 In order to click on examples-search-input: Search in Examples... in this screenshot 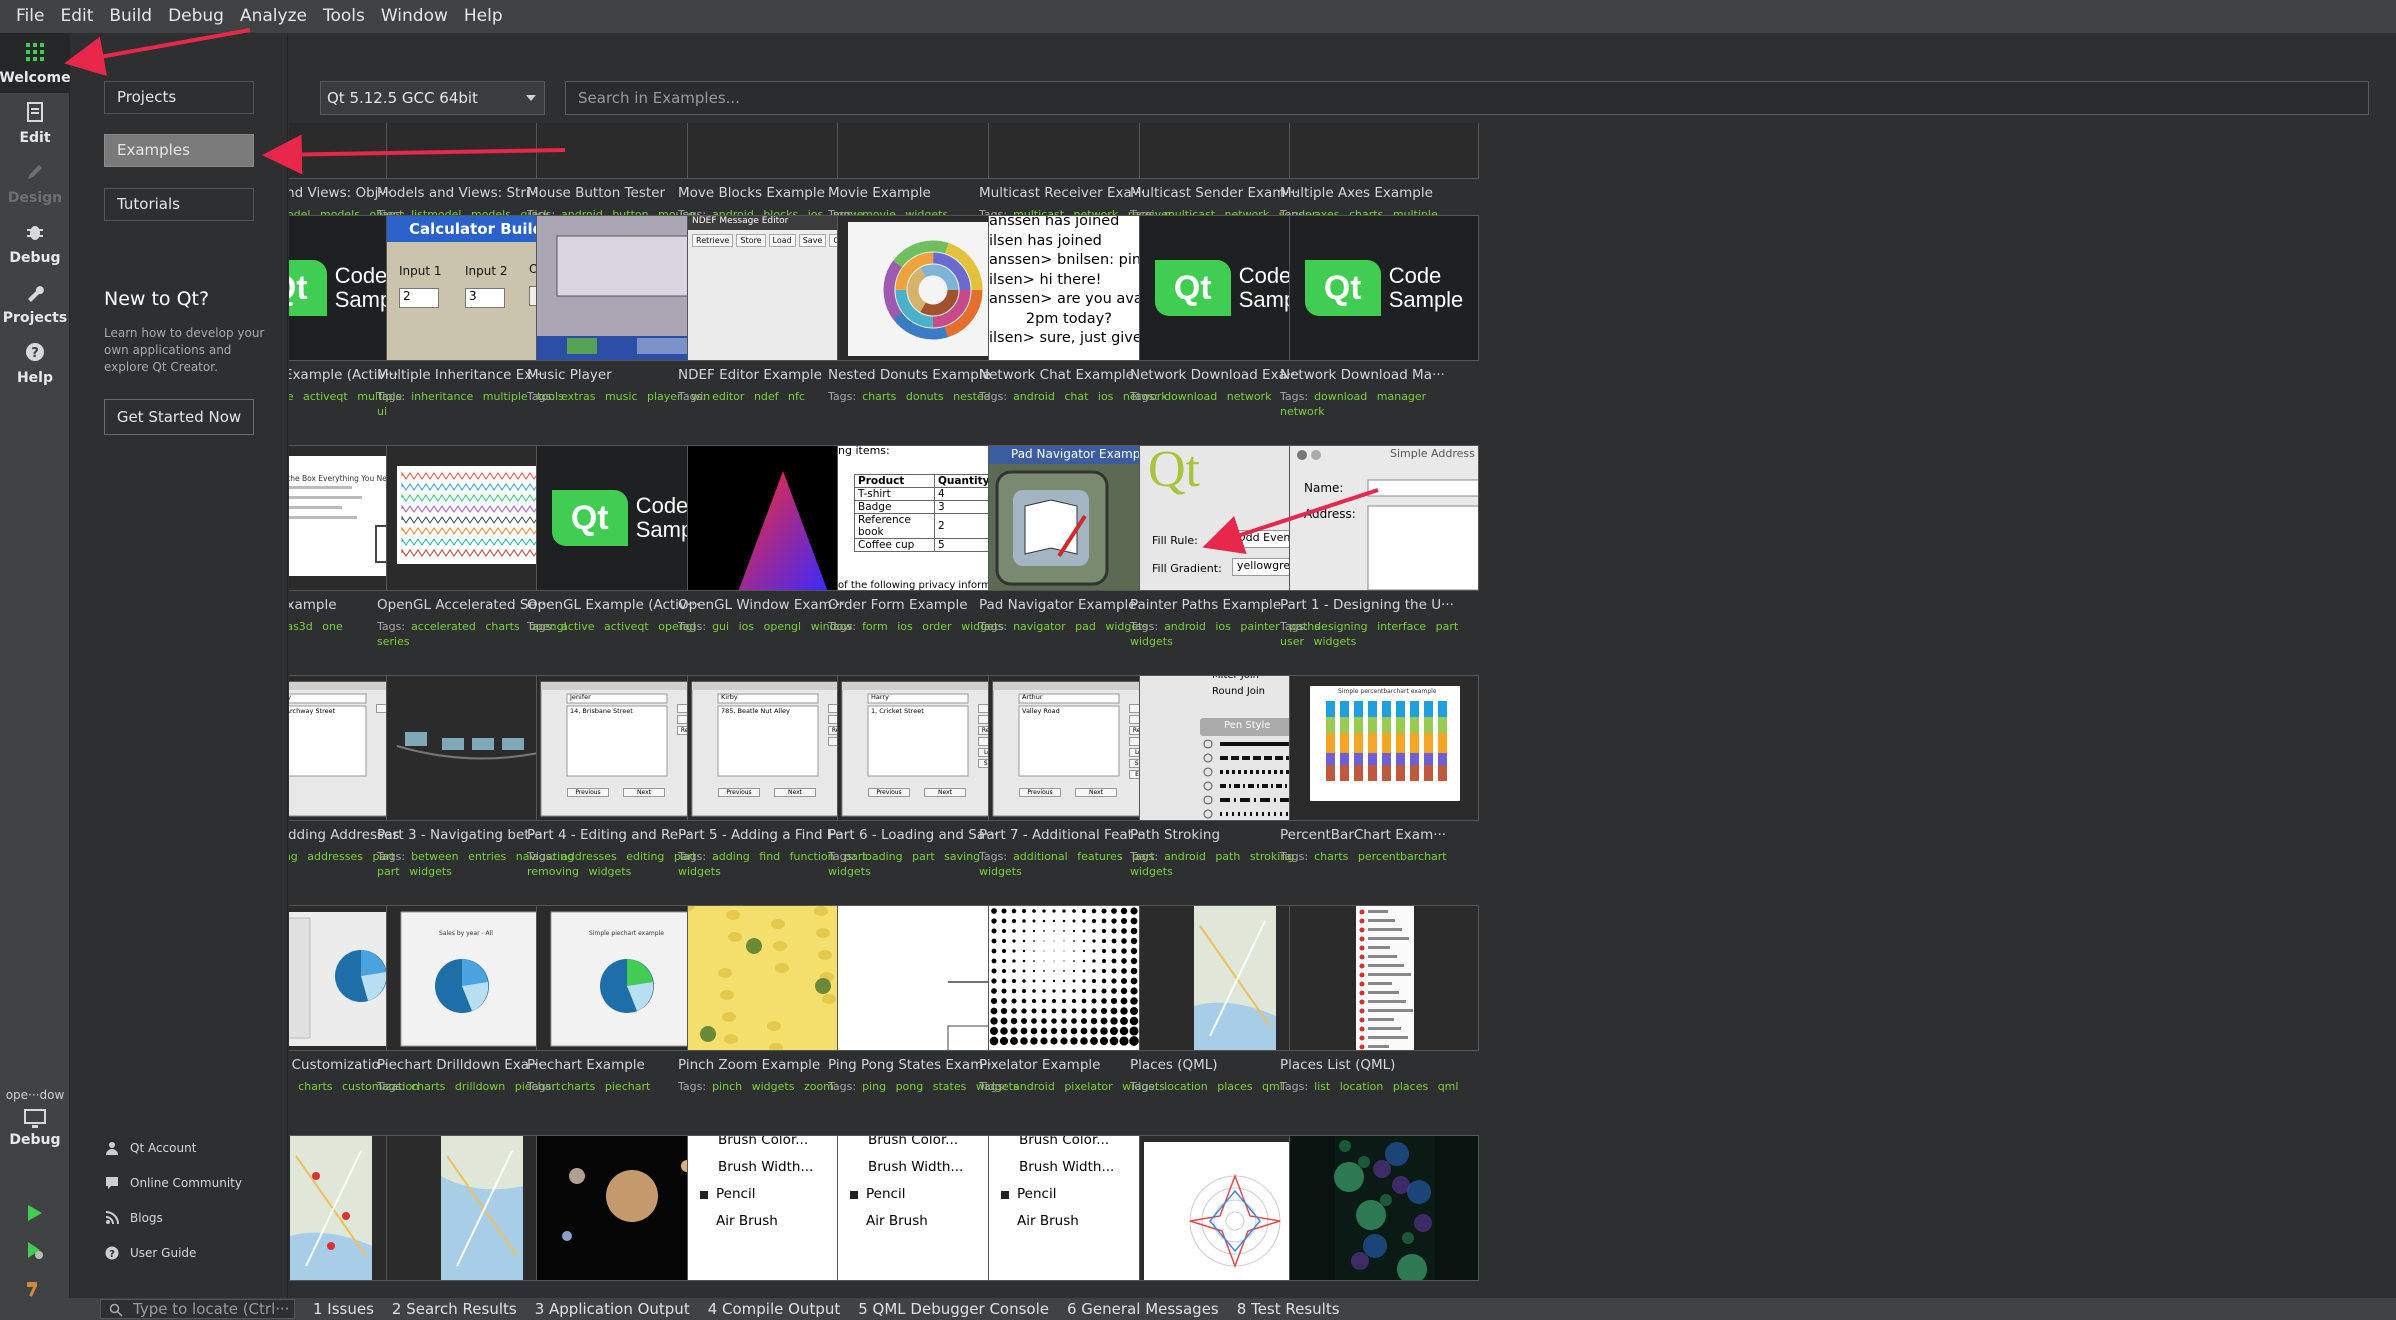, I will do `click(1467, 98)`.